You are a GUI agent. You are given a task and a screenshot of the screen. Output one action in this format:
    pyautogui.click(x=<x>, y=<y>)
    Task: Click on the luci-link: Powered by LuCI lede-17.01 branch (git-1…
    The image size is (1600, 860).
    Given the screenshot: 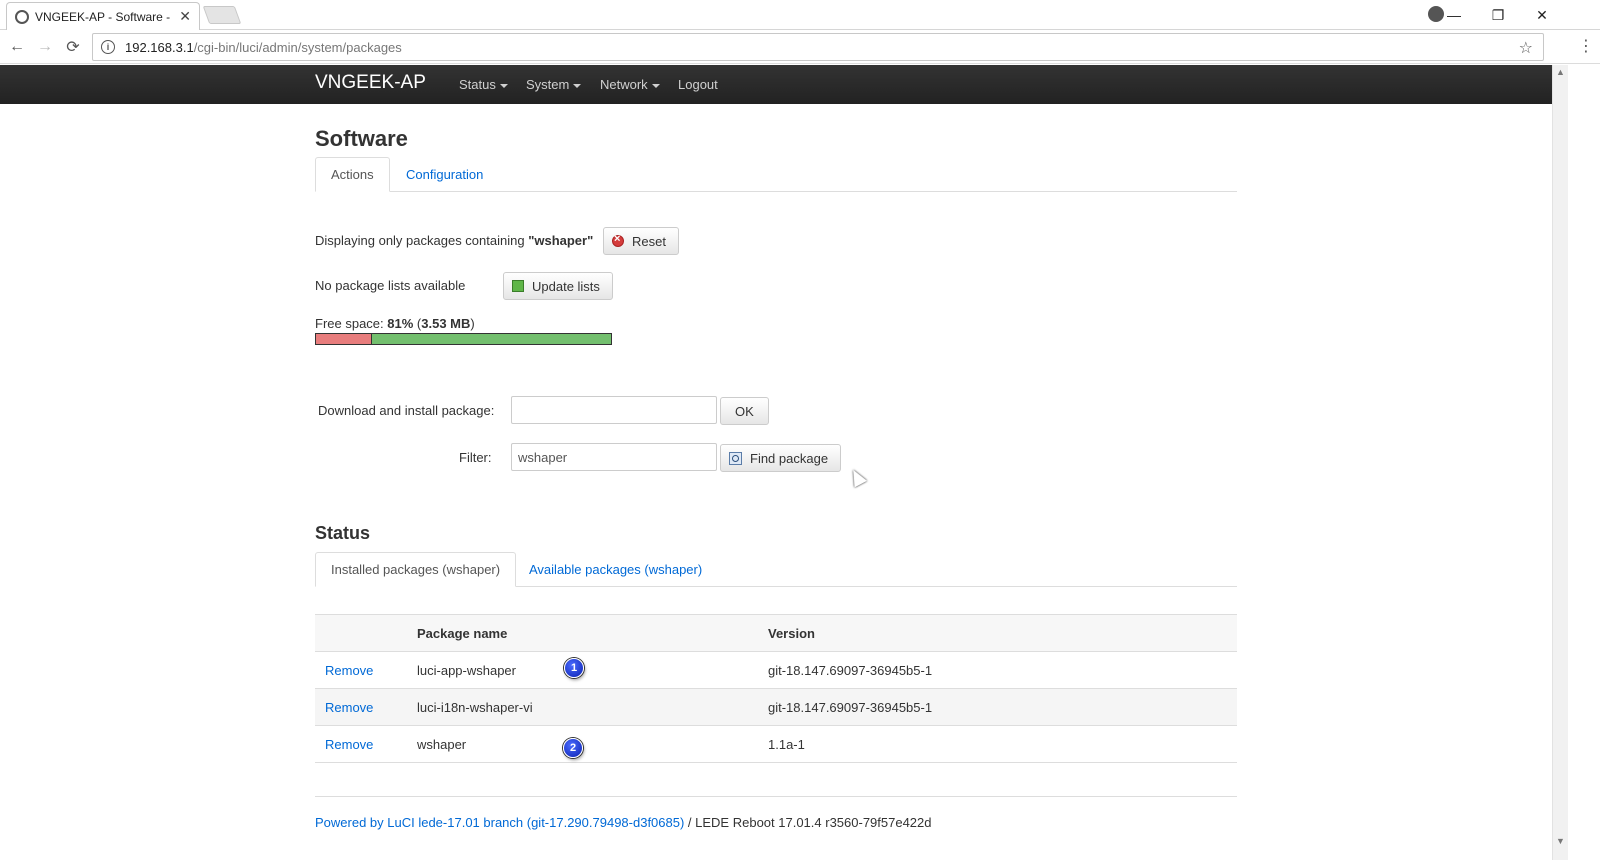 What is the action you would take?
    pyautogui.click(x=499, y=822)
    